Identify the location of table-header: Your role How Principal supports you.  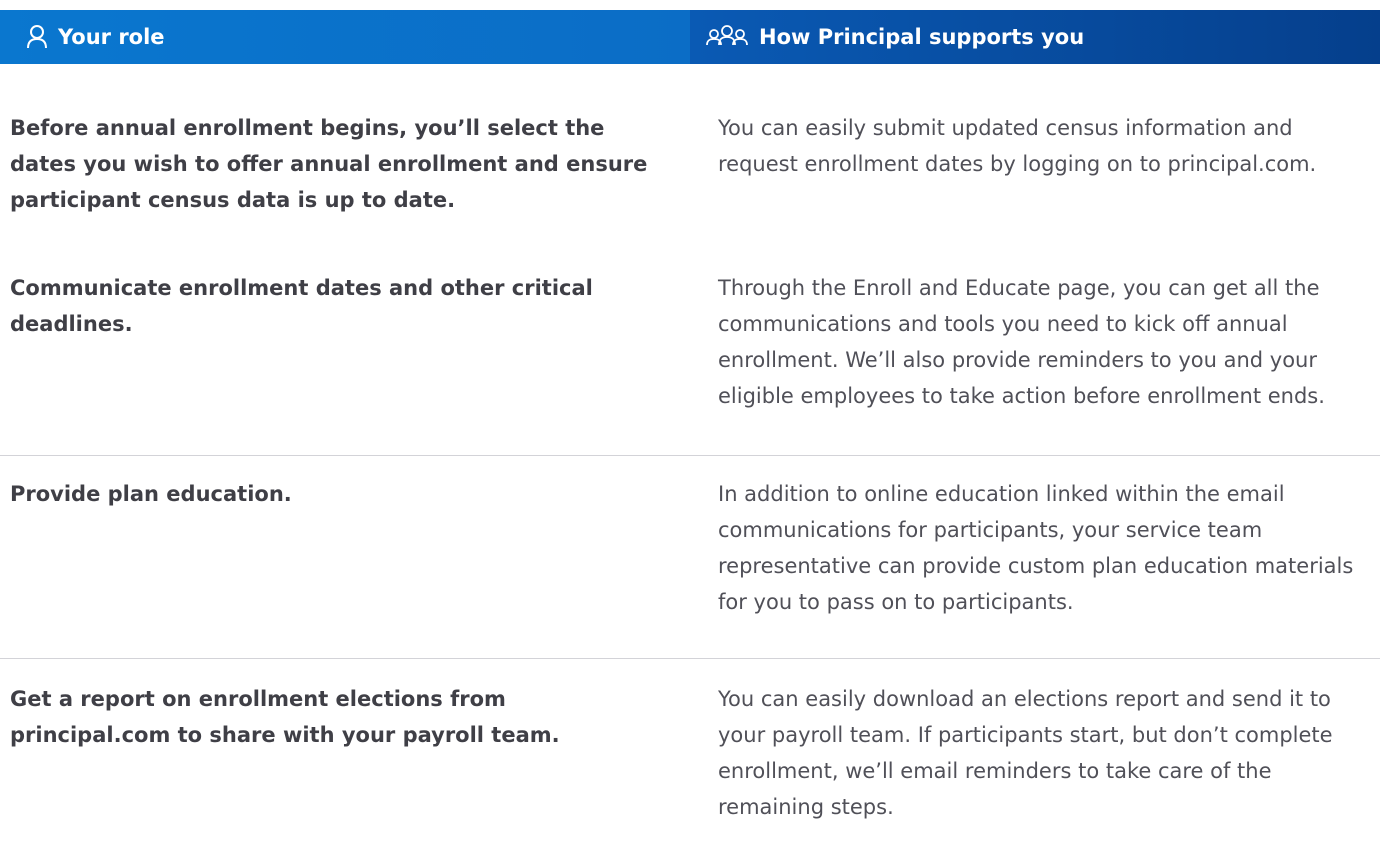
(690, 37).